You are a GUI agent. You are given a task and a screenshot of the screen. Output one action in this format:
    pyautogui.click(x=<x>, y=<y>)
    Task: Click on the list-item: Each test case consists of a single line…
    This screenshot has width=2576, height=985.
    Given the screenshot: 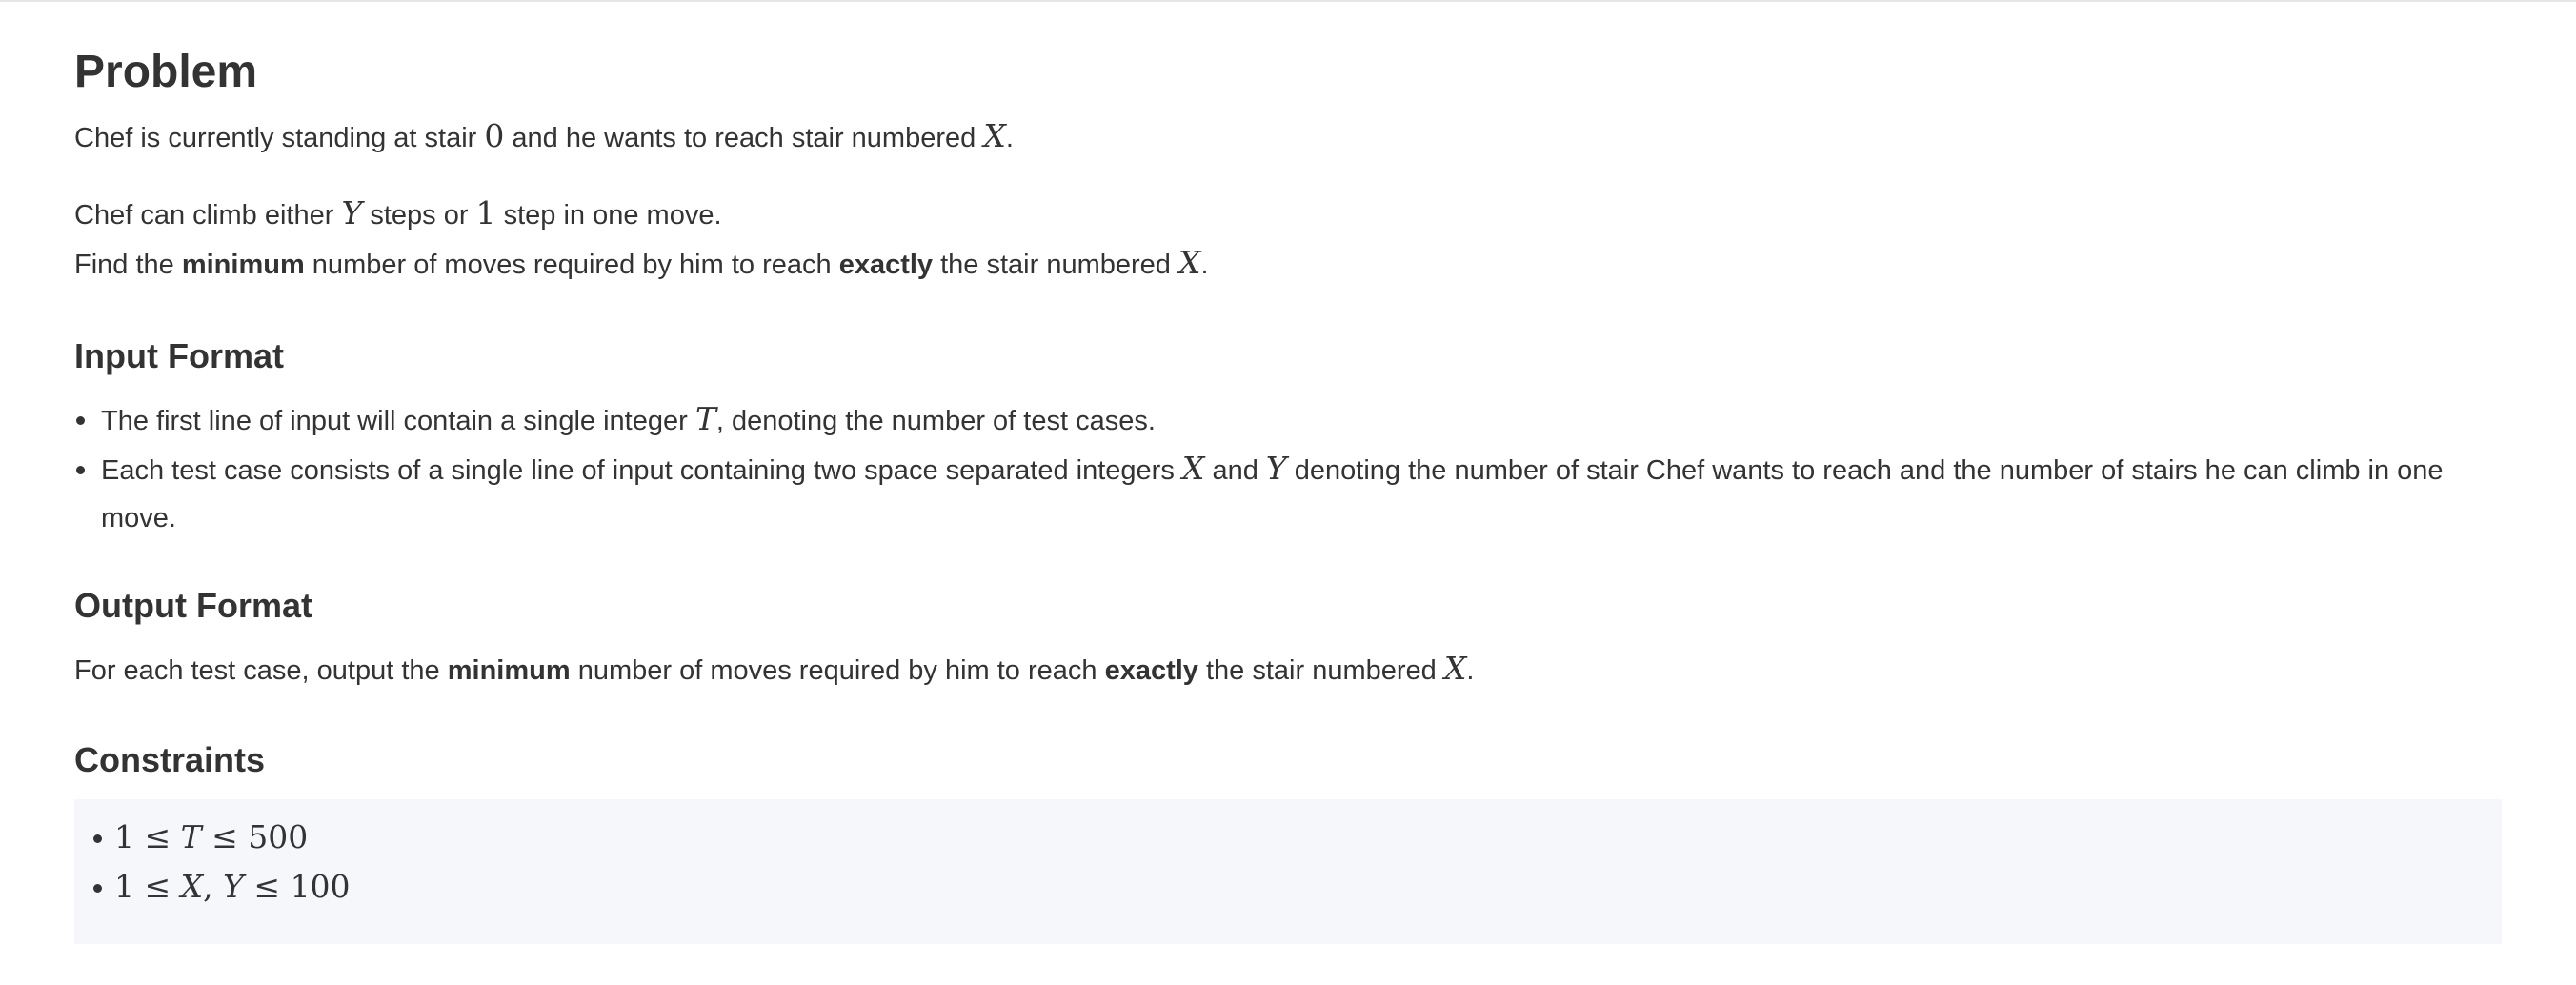 What is the action you would take?
    pyautogui.click(x=1289, y=493)
    